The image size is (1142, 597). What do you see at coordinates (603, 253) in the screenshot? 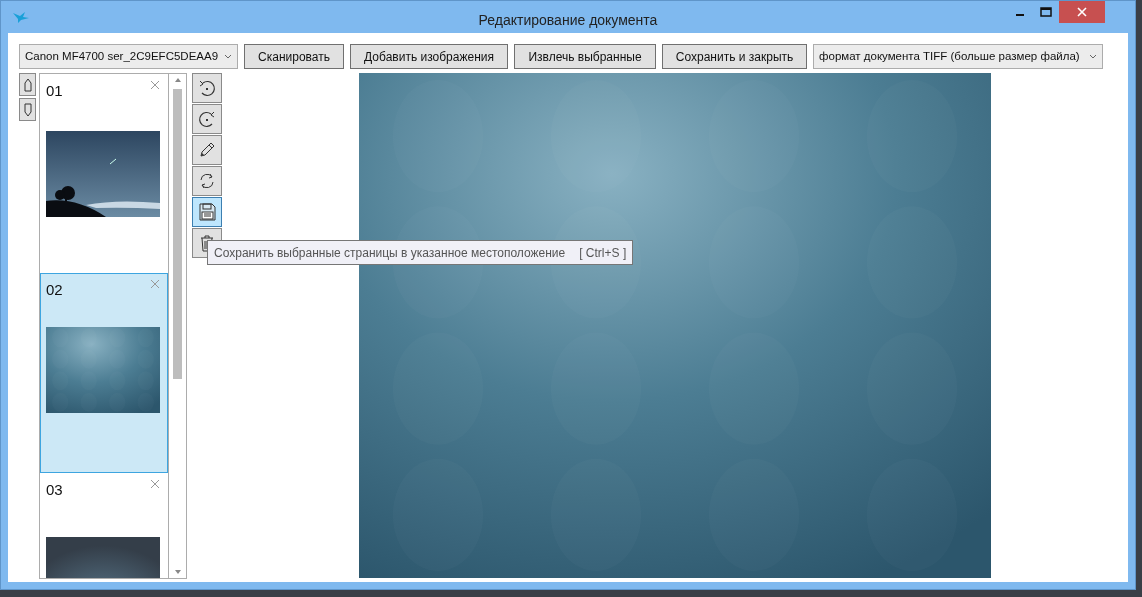
I see `shortcut-text: [ Ctrl+S ]` at bounding box center [603, 253].